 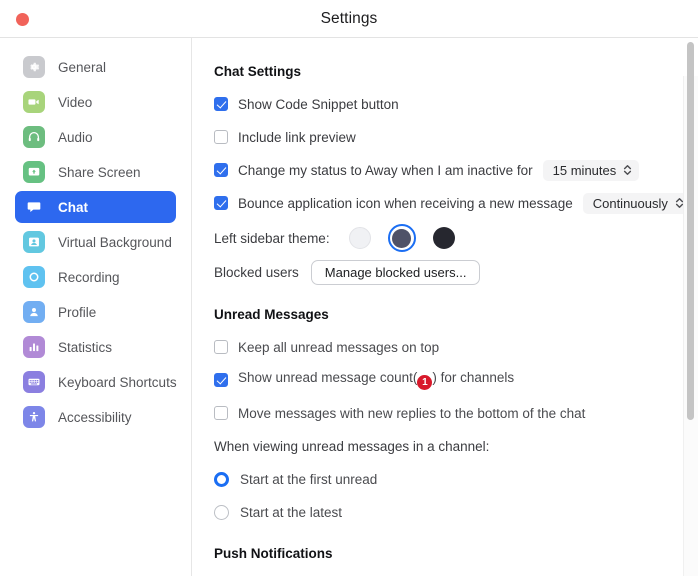 I want to click on bounce-frequency-dropdown: Continuously, so click(x=636, y=203).